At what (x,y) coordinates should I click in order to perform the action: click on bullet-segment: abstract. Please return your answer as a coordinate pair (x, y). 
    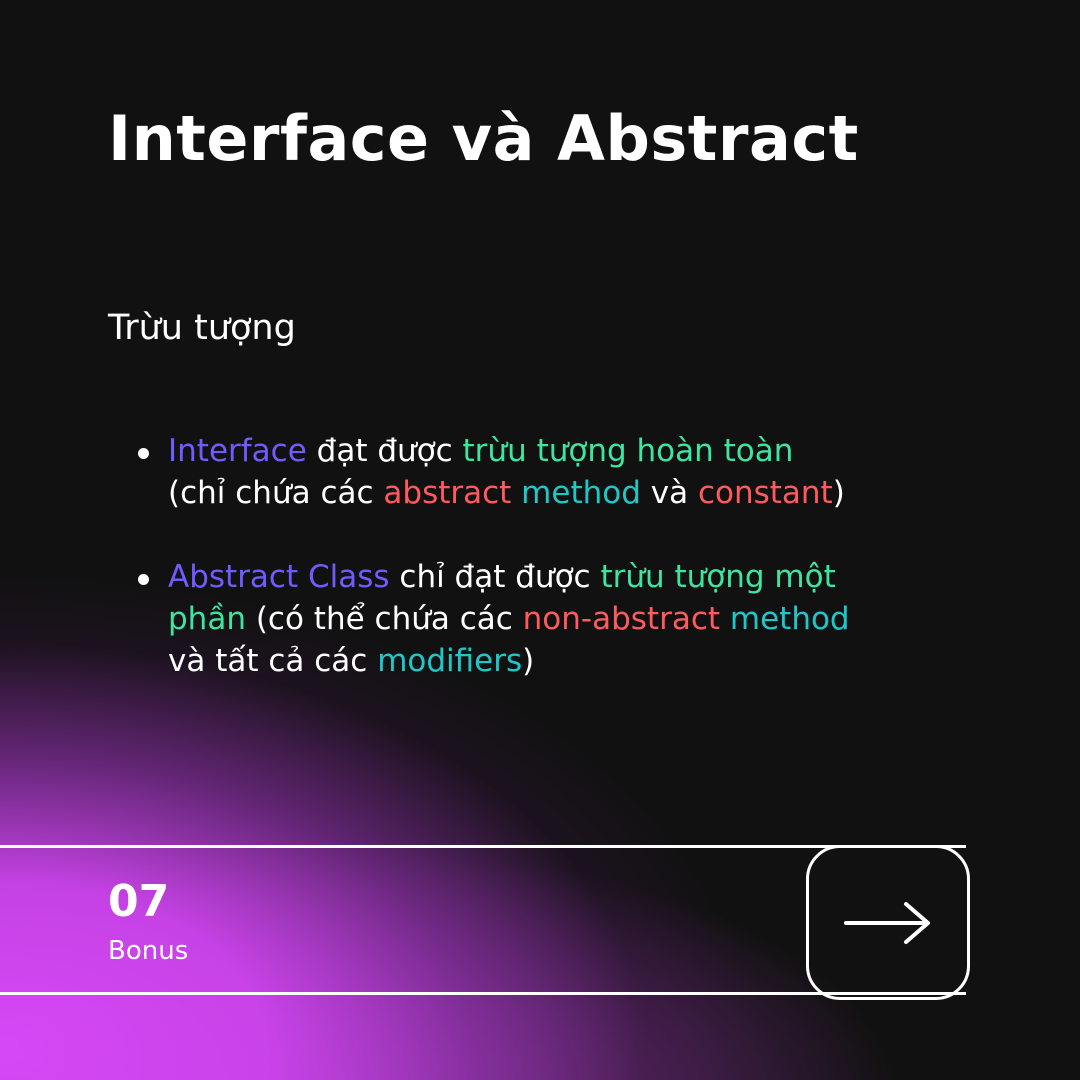
    Looking at the image, I should click on (447, 493).